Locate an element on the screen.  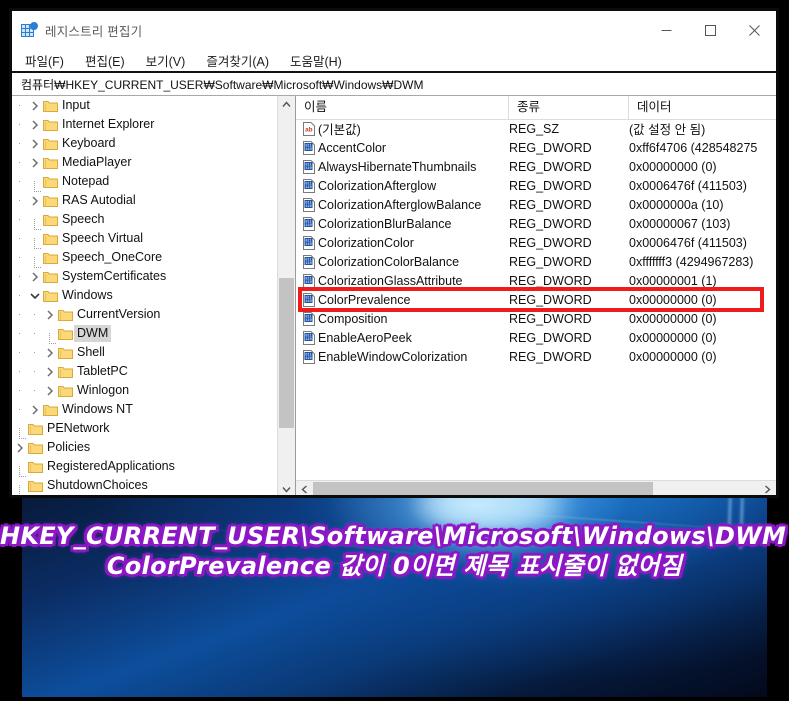
column-header-type: 종류 is located at coordinates (569, 107).